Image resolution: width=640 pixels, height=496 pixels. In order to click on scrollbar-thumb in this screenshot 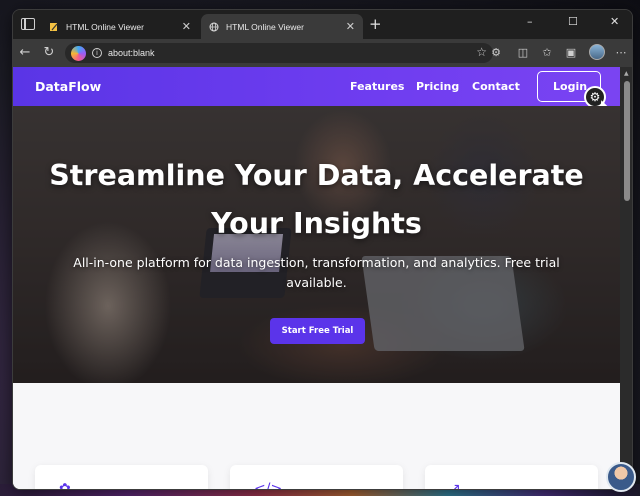, I will do `click(627, 141)`.